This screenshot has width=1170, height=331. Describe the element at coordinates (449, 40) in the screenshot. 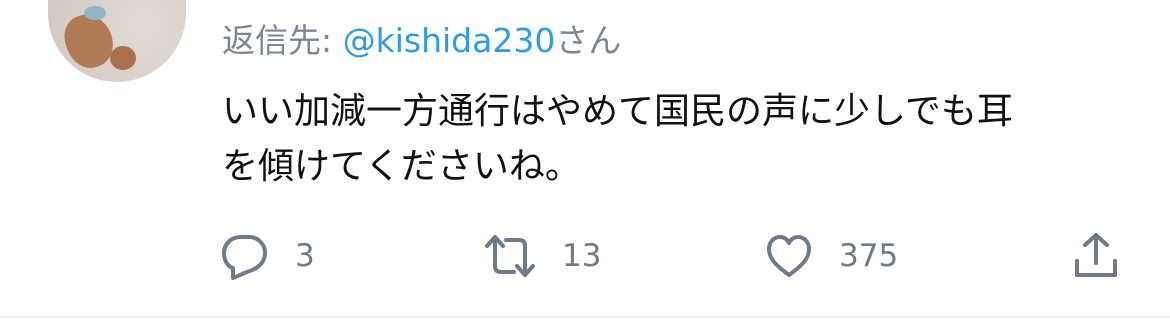

I see `reply-to-handle-link: @kishida230` at that location.